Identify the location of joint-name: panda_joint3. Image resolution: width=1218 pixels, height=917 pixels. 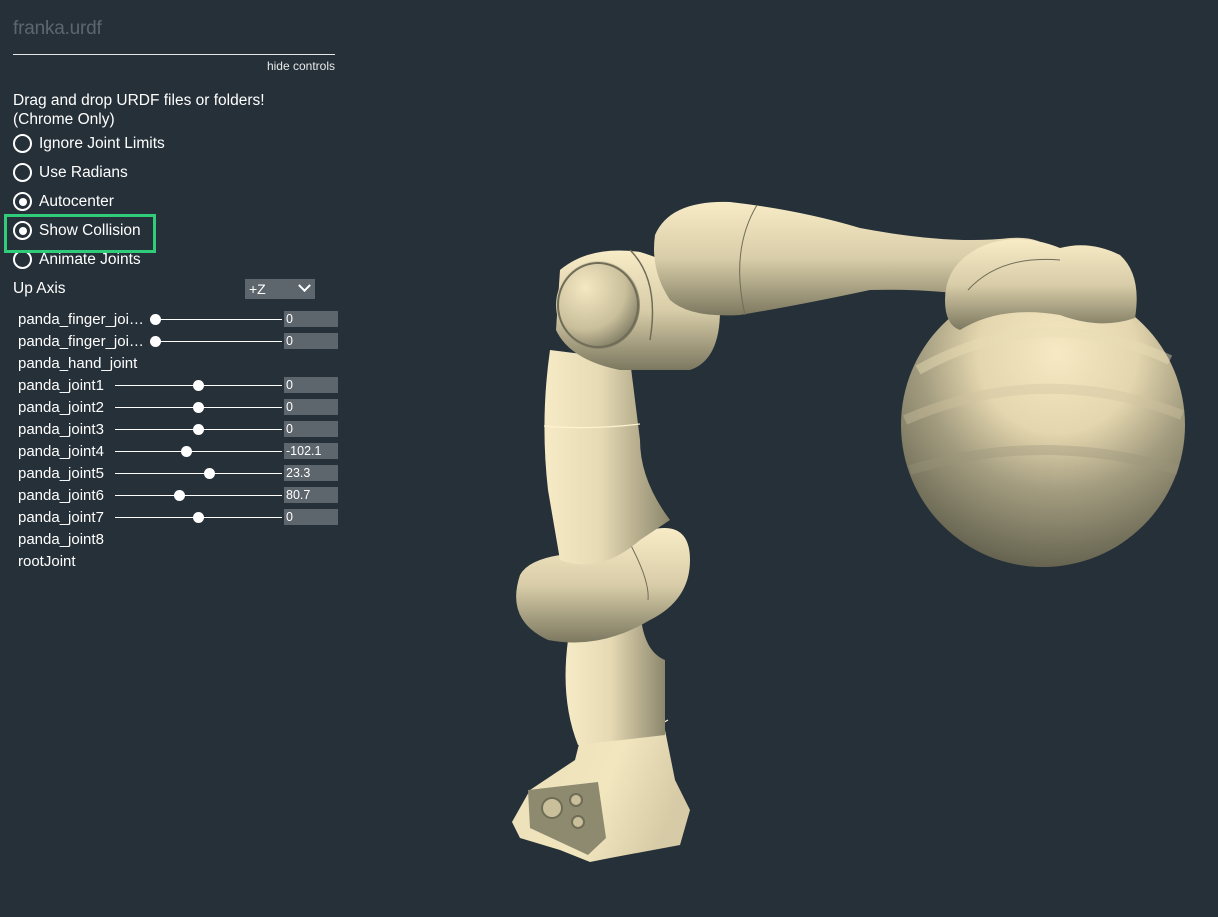
(61, 429).